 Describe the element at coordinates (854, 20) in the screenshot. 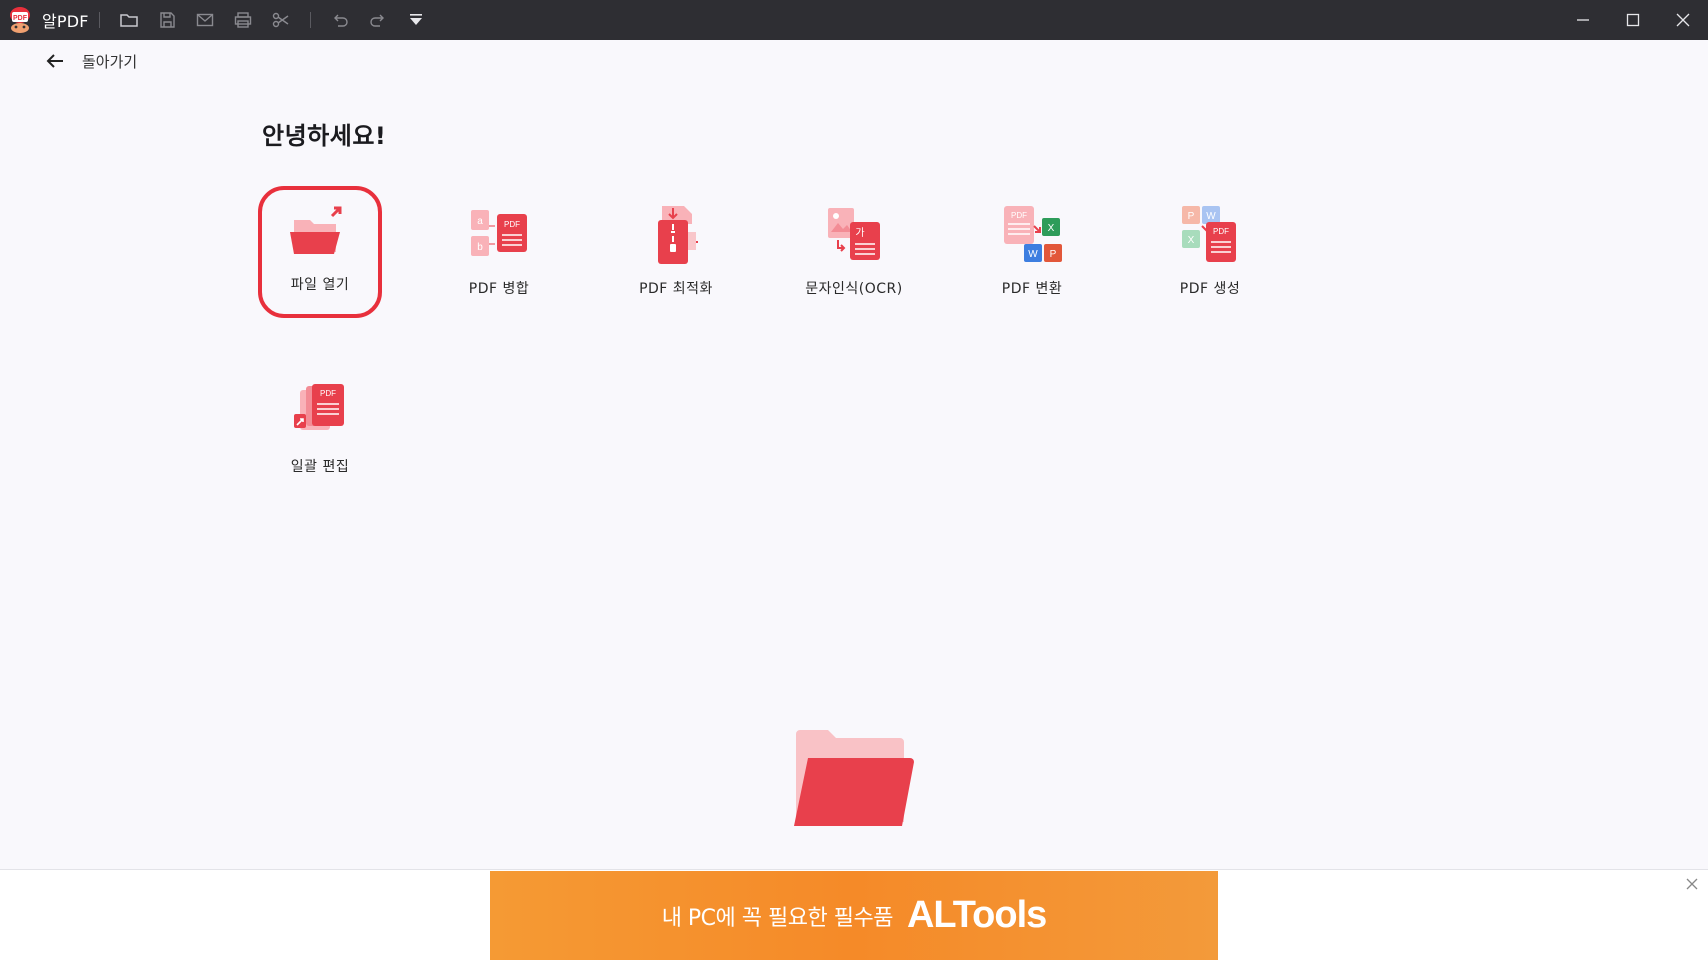

I see `title-bar: PDF 알PDF` at that location.